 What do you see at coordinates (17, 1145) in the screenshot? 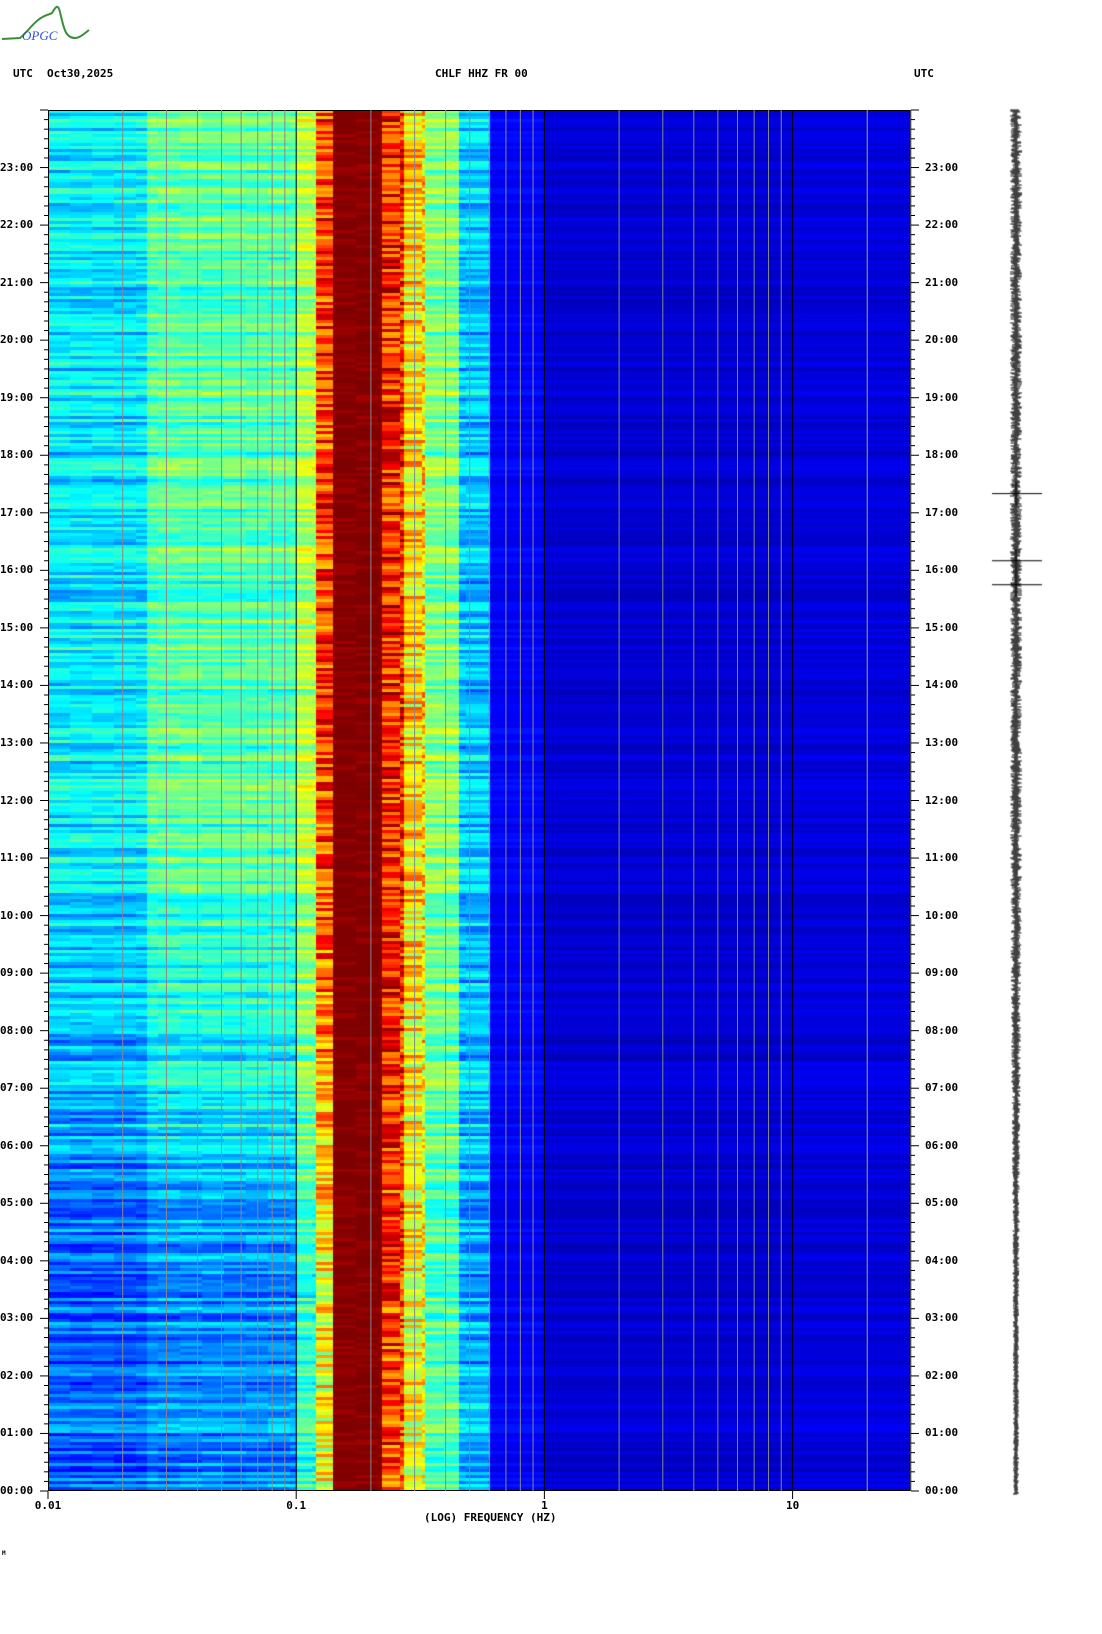
I see `y-tick-label-left: 06:00` at bounding box center [17, 1145].